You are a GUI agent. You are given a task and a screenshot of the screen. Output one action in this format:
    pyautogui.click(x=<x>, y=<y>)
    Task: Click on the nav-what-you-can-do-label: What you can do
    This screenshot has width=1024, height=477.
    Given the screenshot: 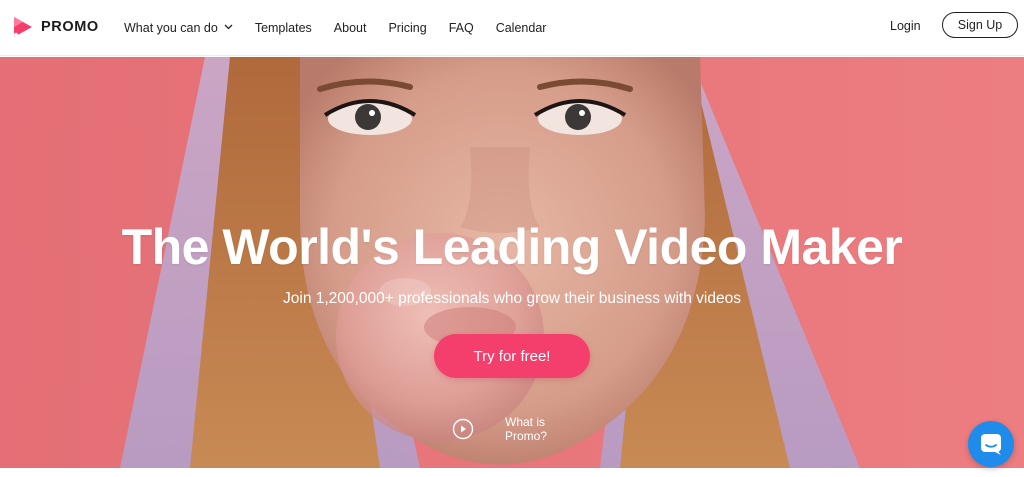 What is the action you would take?
    pyautogui.click(x=171, y=28)
    